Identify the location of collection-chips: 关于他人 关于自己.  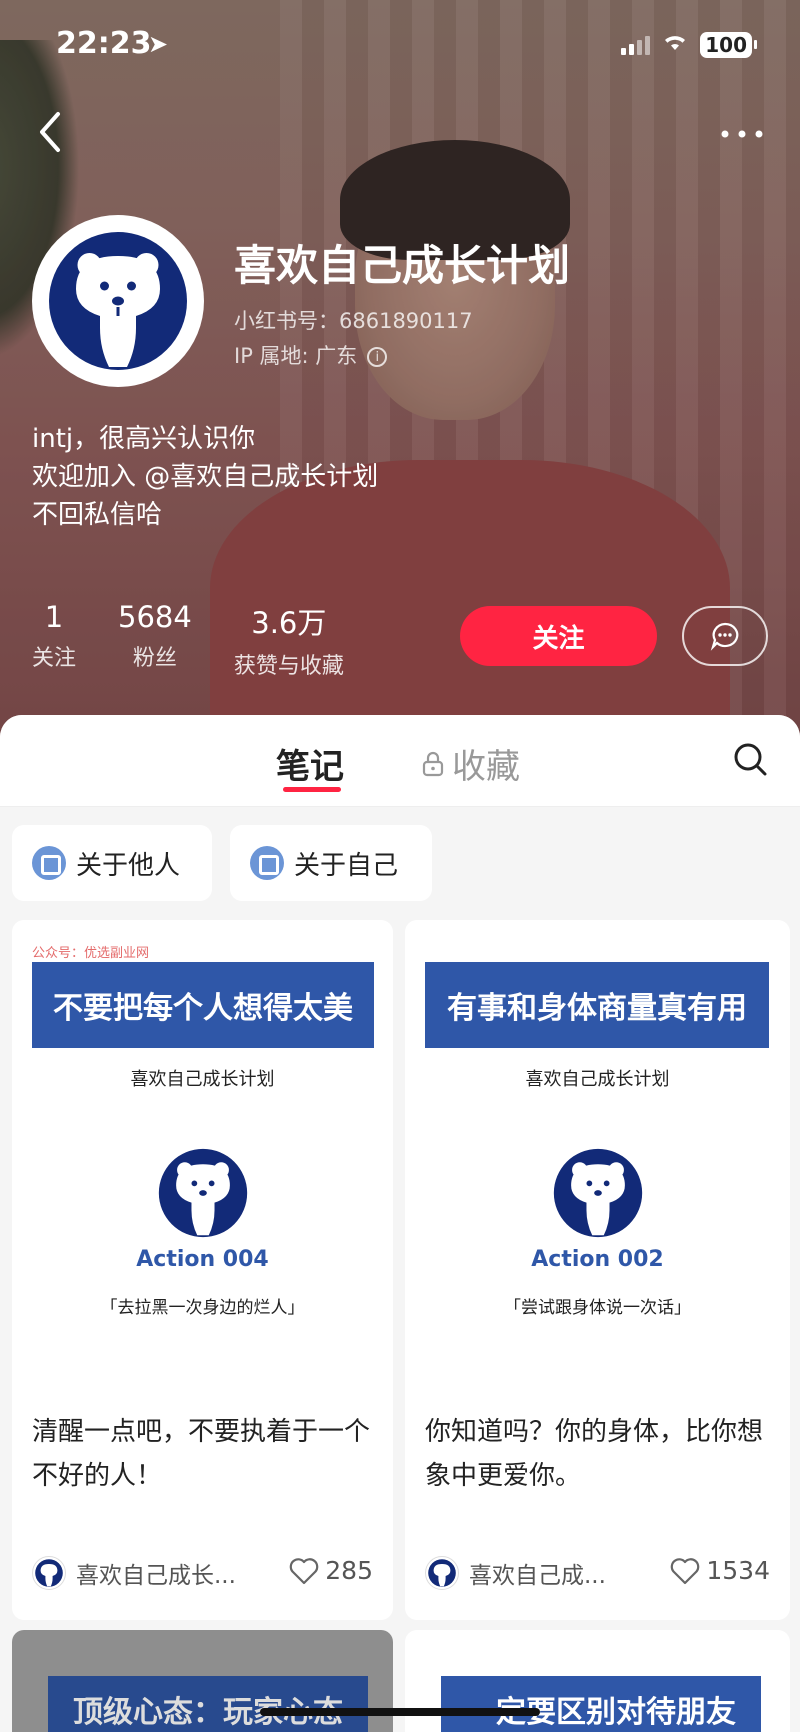
(222, 863).